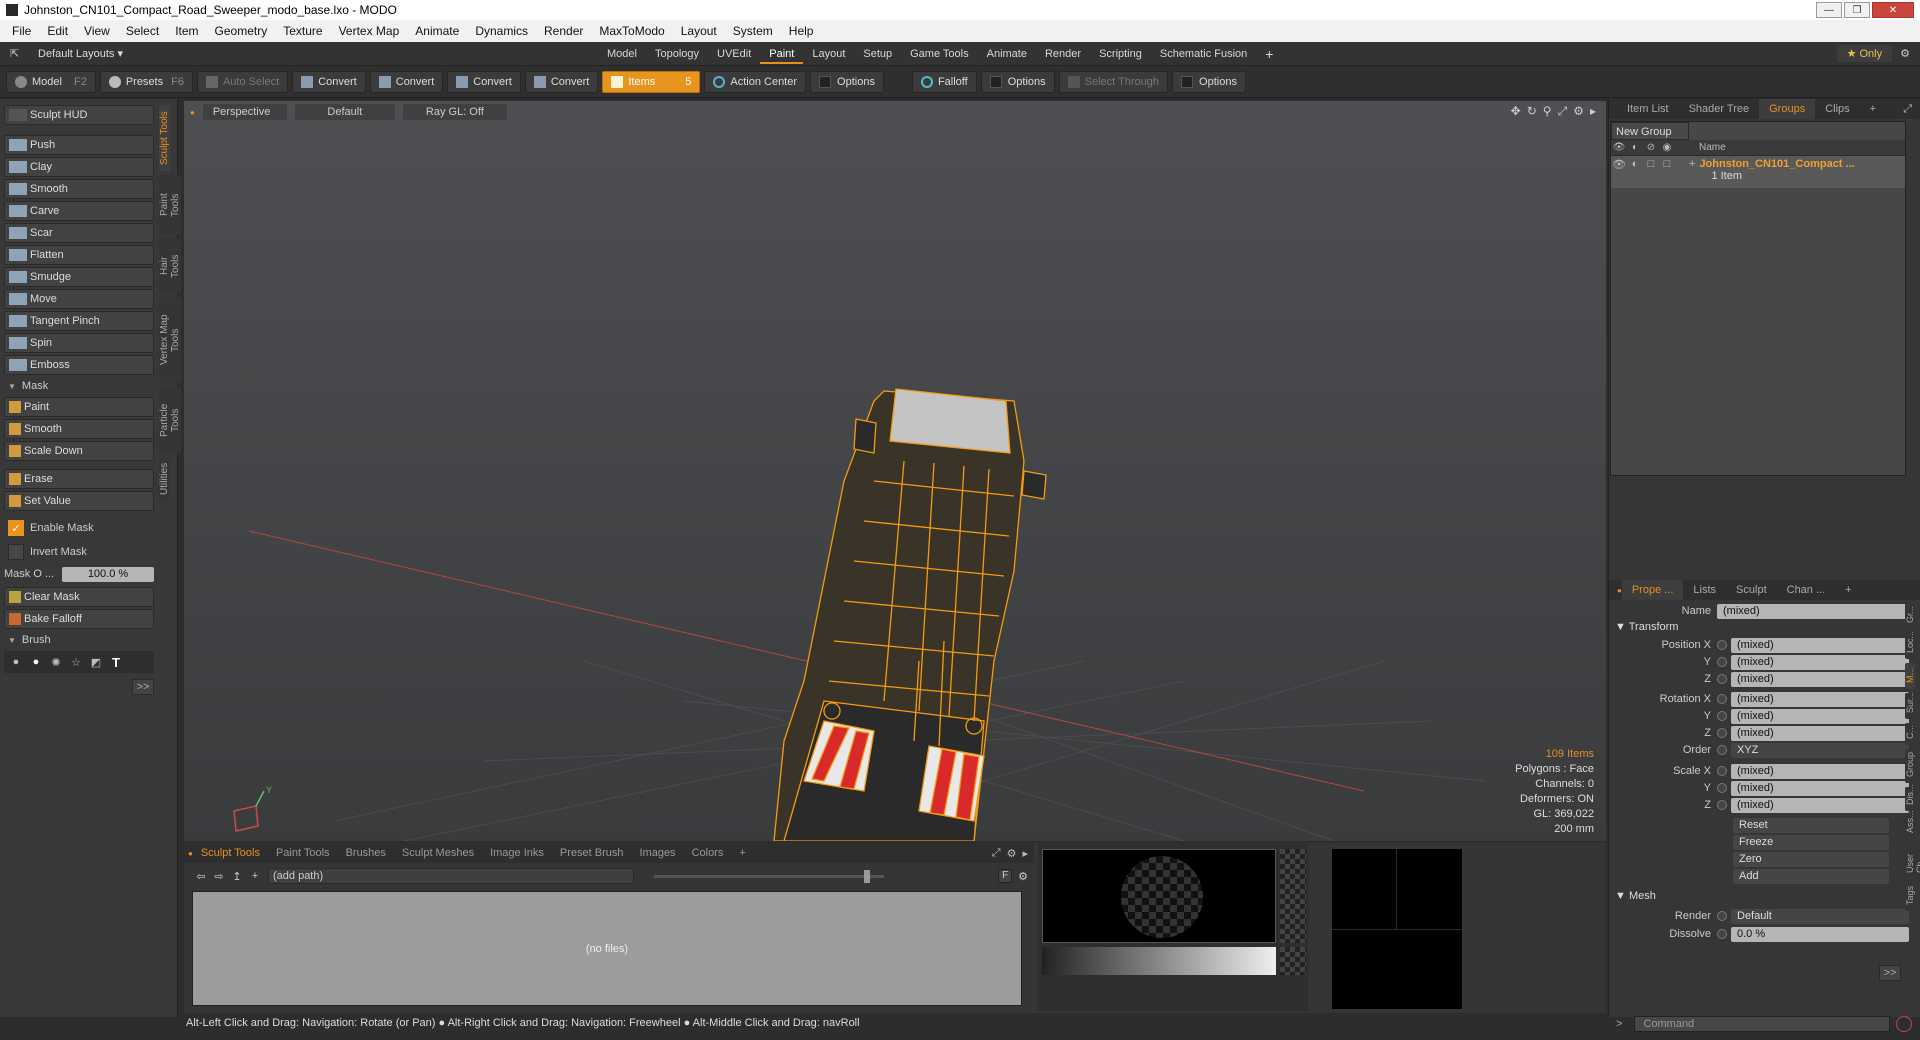 This screenshot has height=1040, width=1920. I want to click on command-history-icon, so click(1904, 1024).